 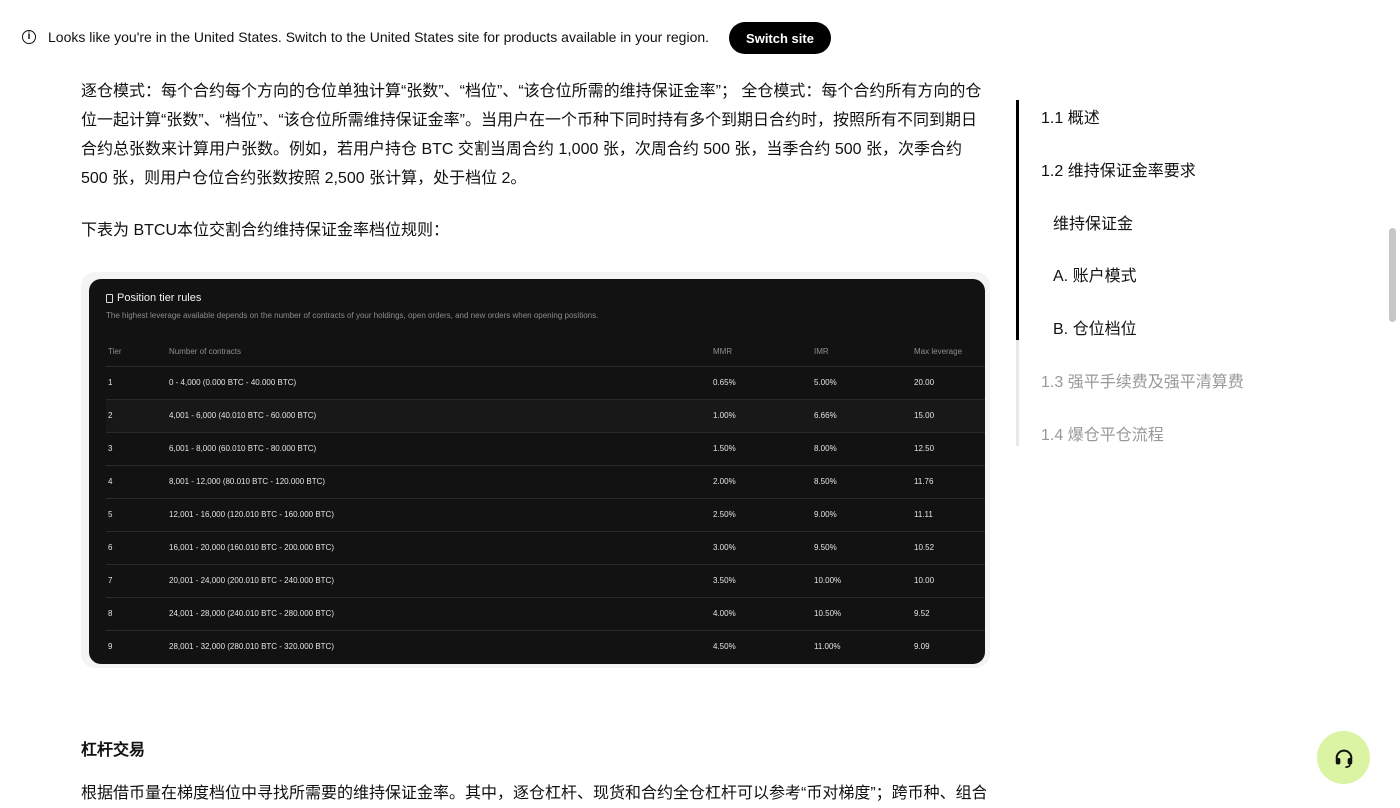 I want to click on cell-mmr: 4.50%, so click(x=724, y=646).